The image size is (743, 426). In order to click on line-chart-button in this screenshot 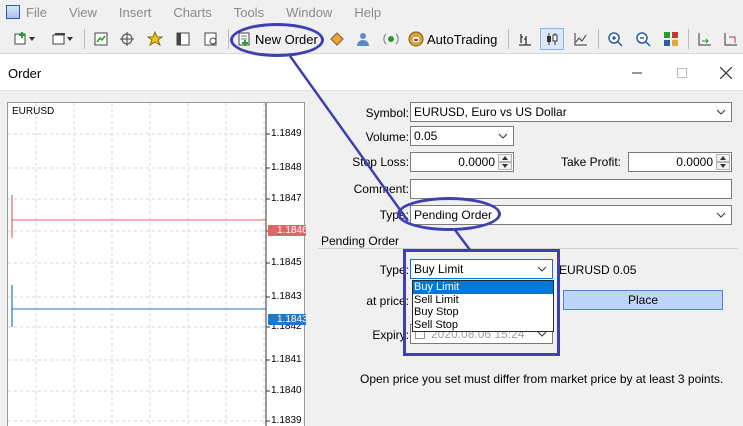, I will do `click(581, 39)`.